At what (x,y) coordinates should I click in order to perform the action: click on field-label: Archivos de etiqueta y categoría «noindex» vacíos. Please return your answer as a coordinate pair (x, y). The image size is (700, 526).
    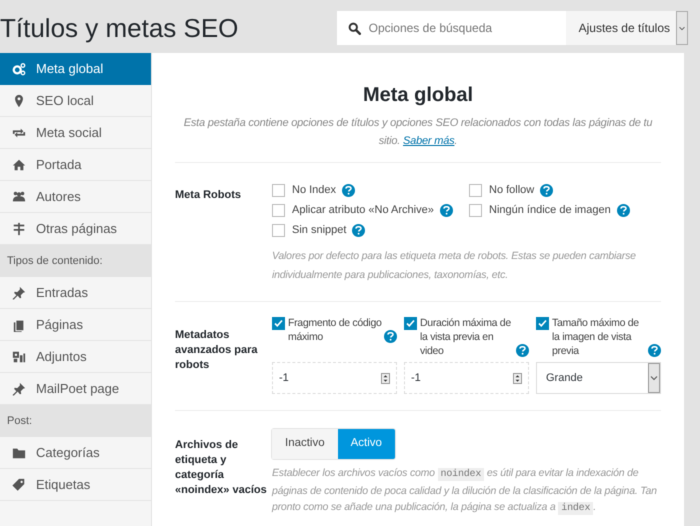
    Looking at the image, I should click on (221, 468).